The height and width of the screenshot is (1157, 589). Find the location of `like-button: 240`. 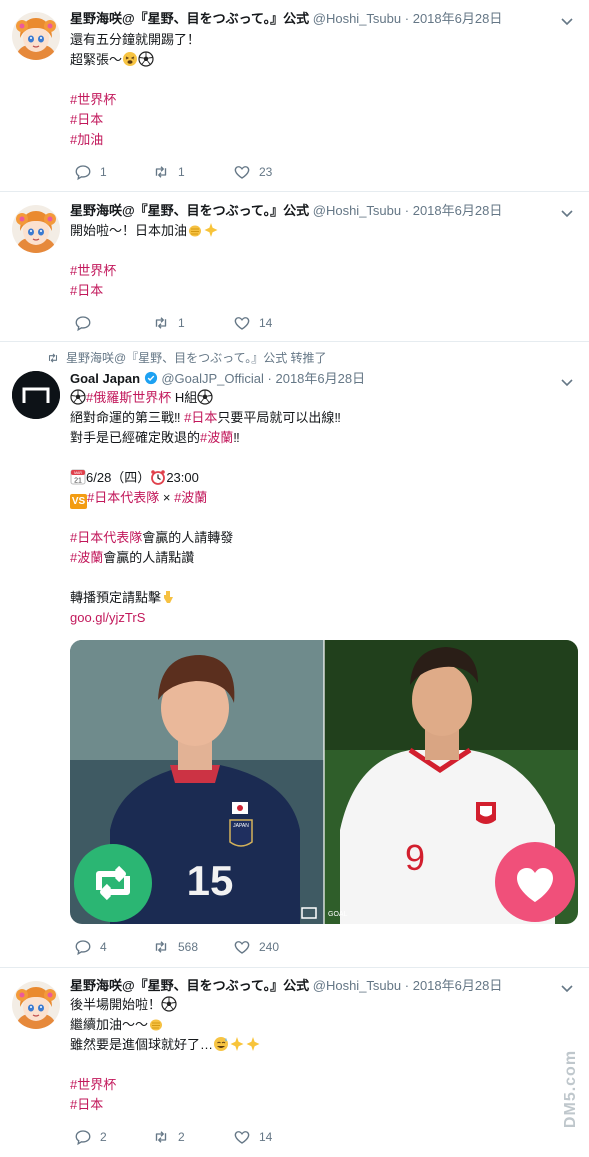

like-button: 240 is located at coordinates (256, 947).